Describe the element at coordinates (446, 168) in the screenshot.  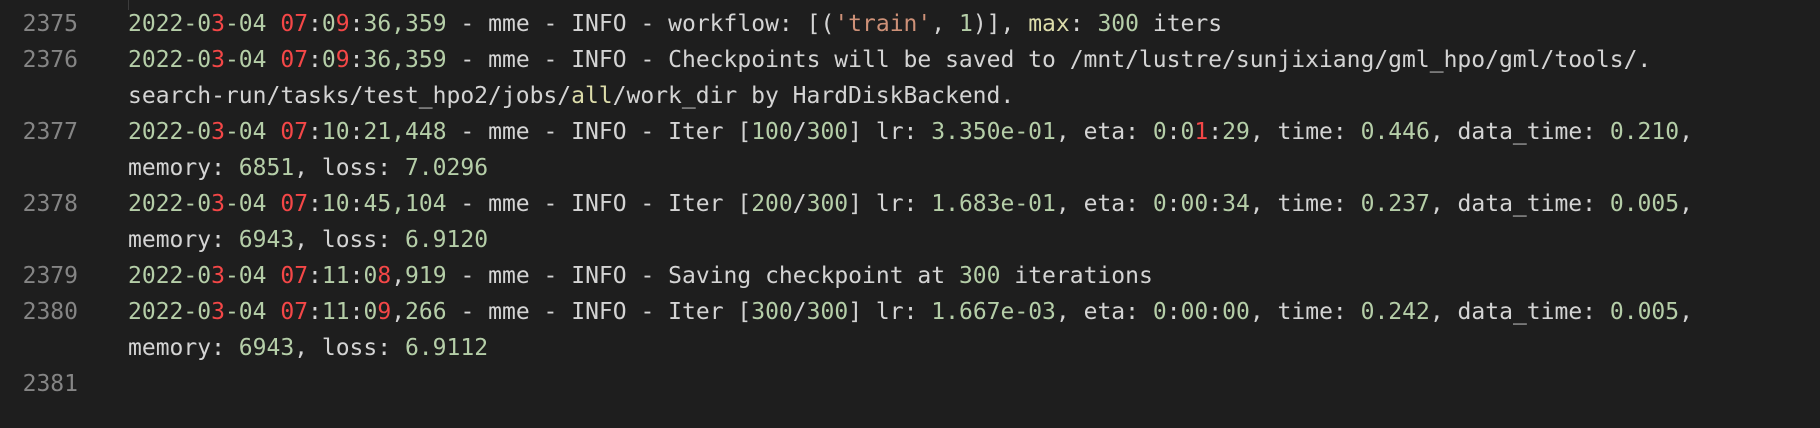
I see `code-token: 7.0296` at that location.